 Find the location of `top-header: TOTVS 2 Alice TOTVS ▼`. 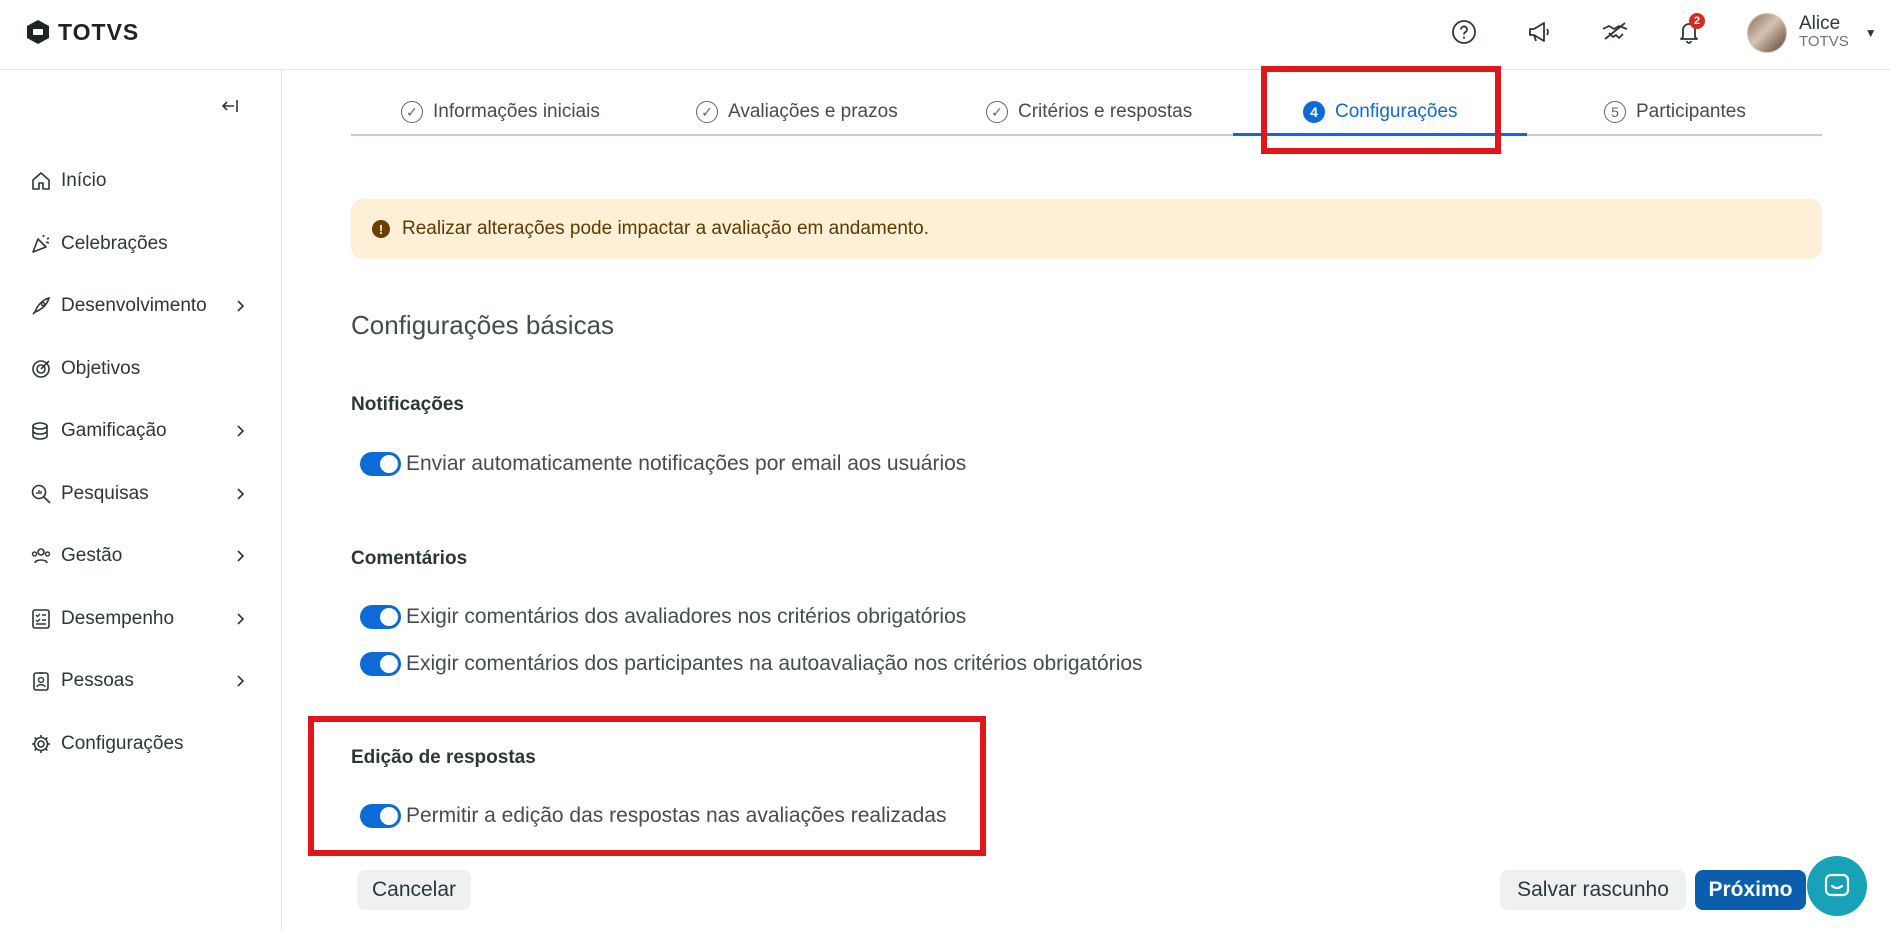

top-header: TOTVS 2 Alice TOTVS ▼ is located at coordinates (945, 35).